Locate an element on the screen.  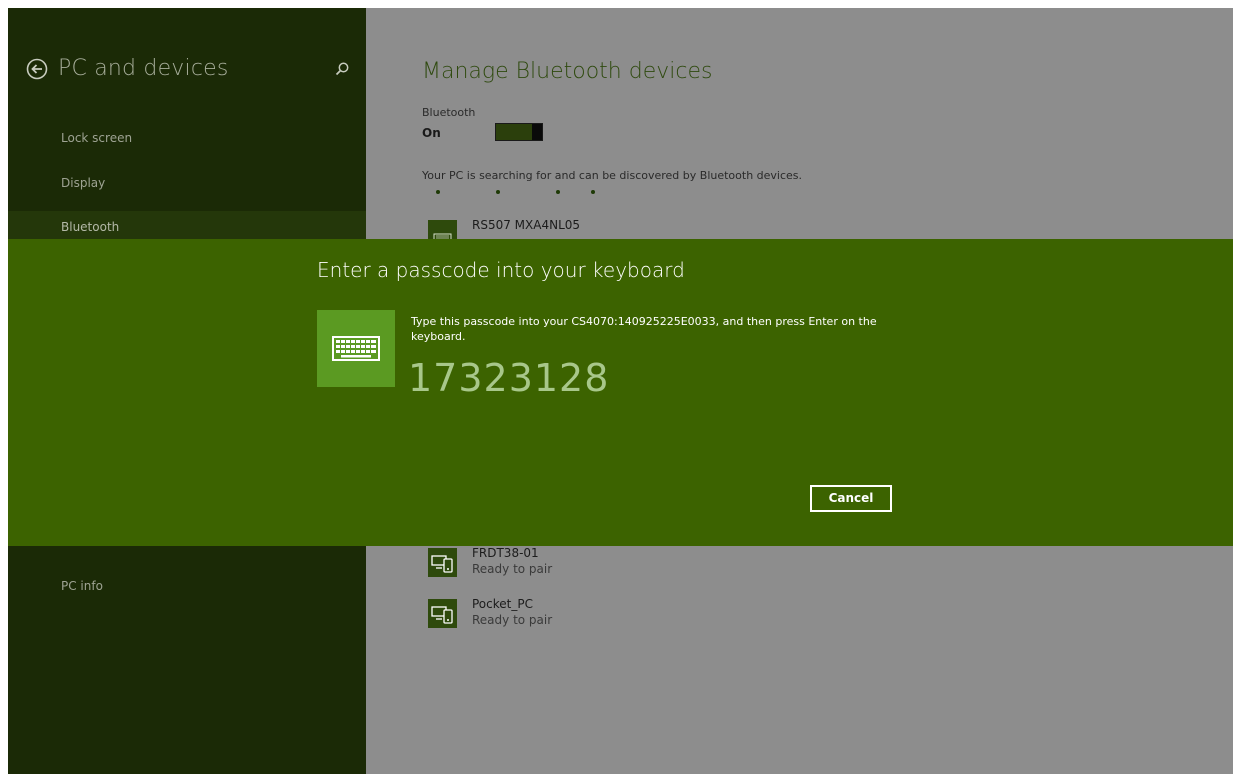
back-arrow-icon is located at coordinates (37, 69).